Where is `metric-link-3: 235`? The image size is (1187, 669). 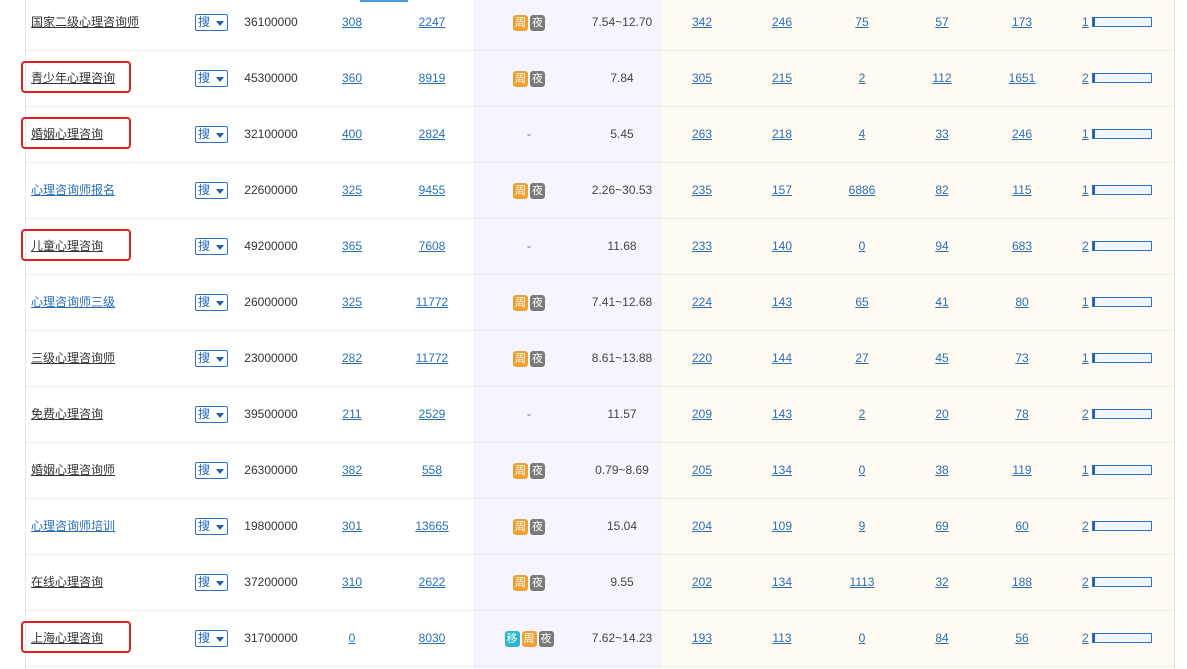 metric-link-3: 235 is located at coordinates (702, 190).